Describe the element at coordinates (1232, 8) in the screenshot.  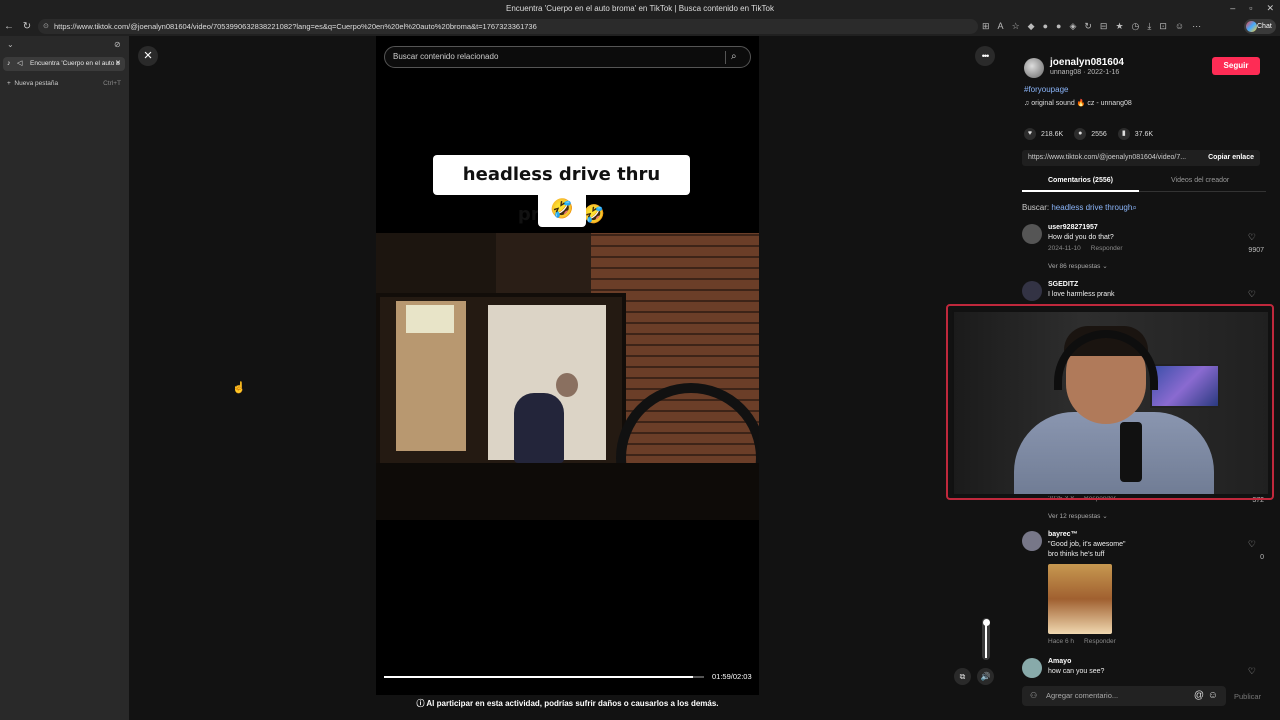
I see `minimize-icon: –` at that location.